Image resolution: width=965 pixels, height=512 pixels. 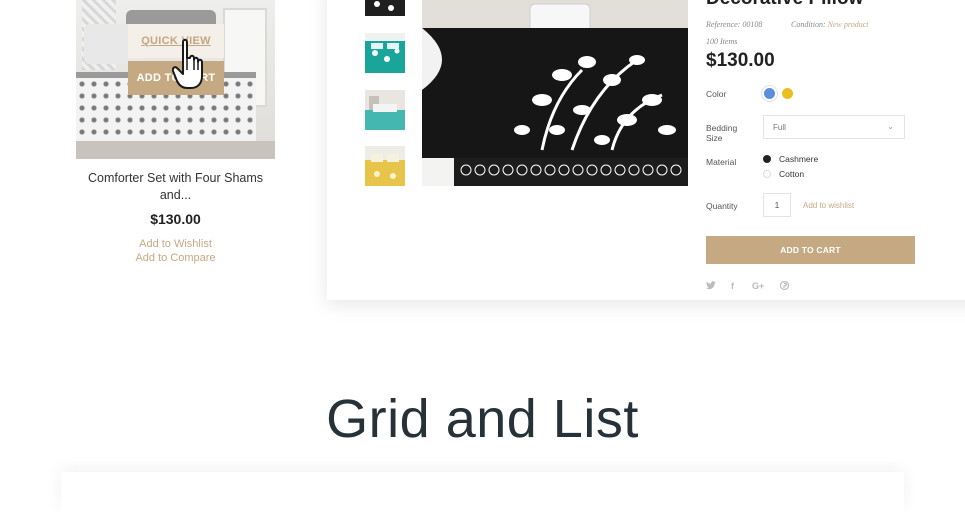 I want to click on chevron-down-icon: ⌄, so click(x=890, y=126).